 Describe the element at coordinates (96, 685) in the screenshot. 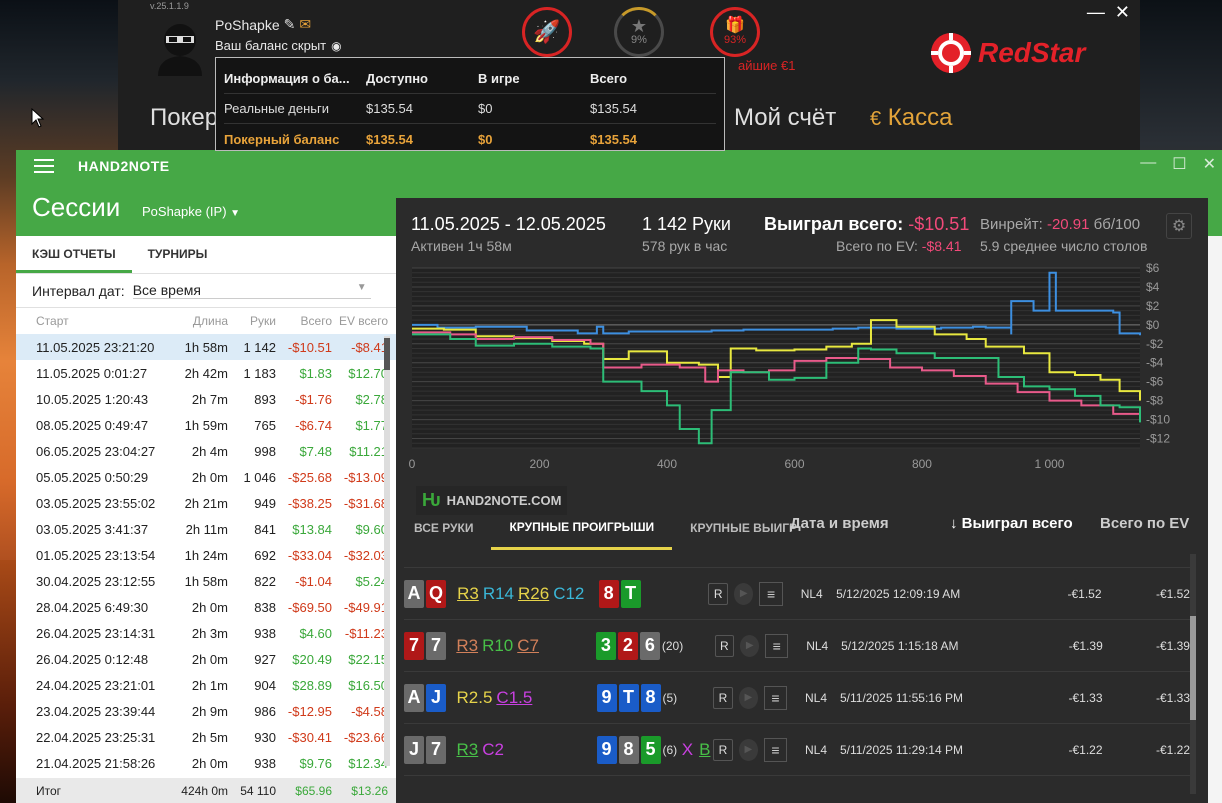

I see `cell-start: 24.04.2025 23:21:01` at that location.